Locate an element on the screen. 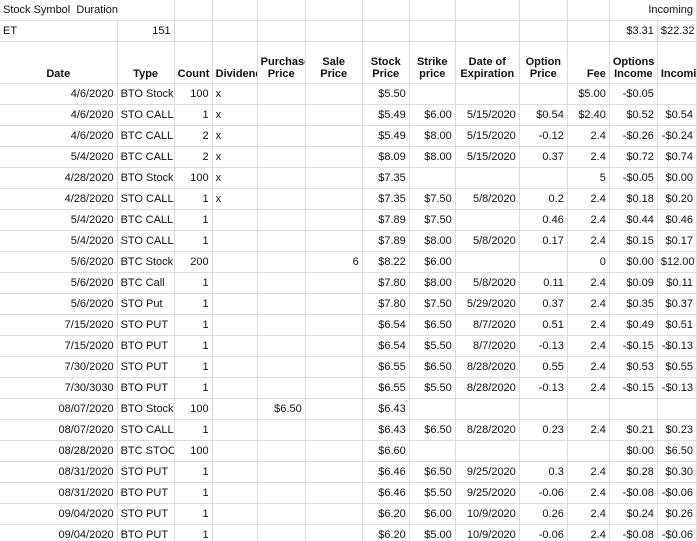  type-cell: STO CALL is located at coordinates (146, 115).